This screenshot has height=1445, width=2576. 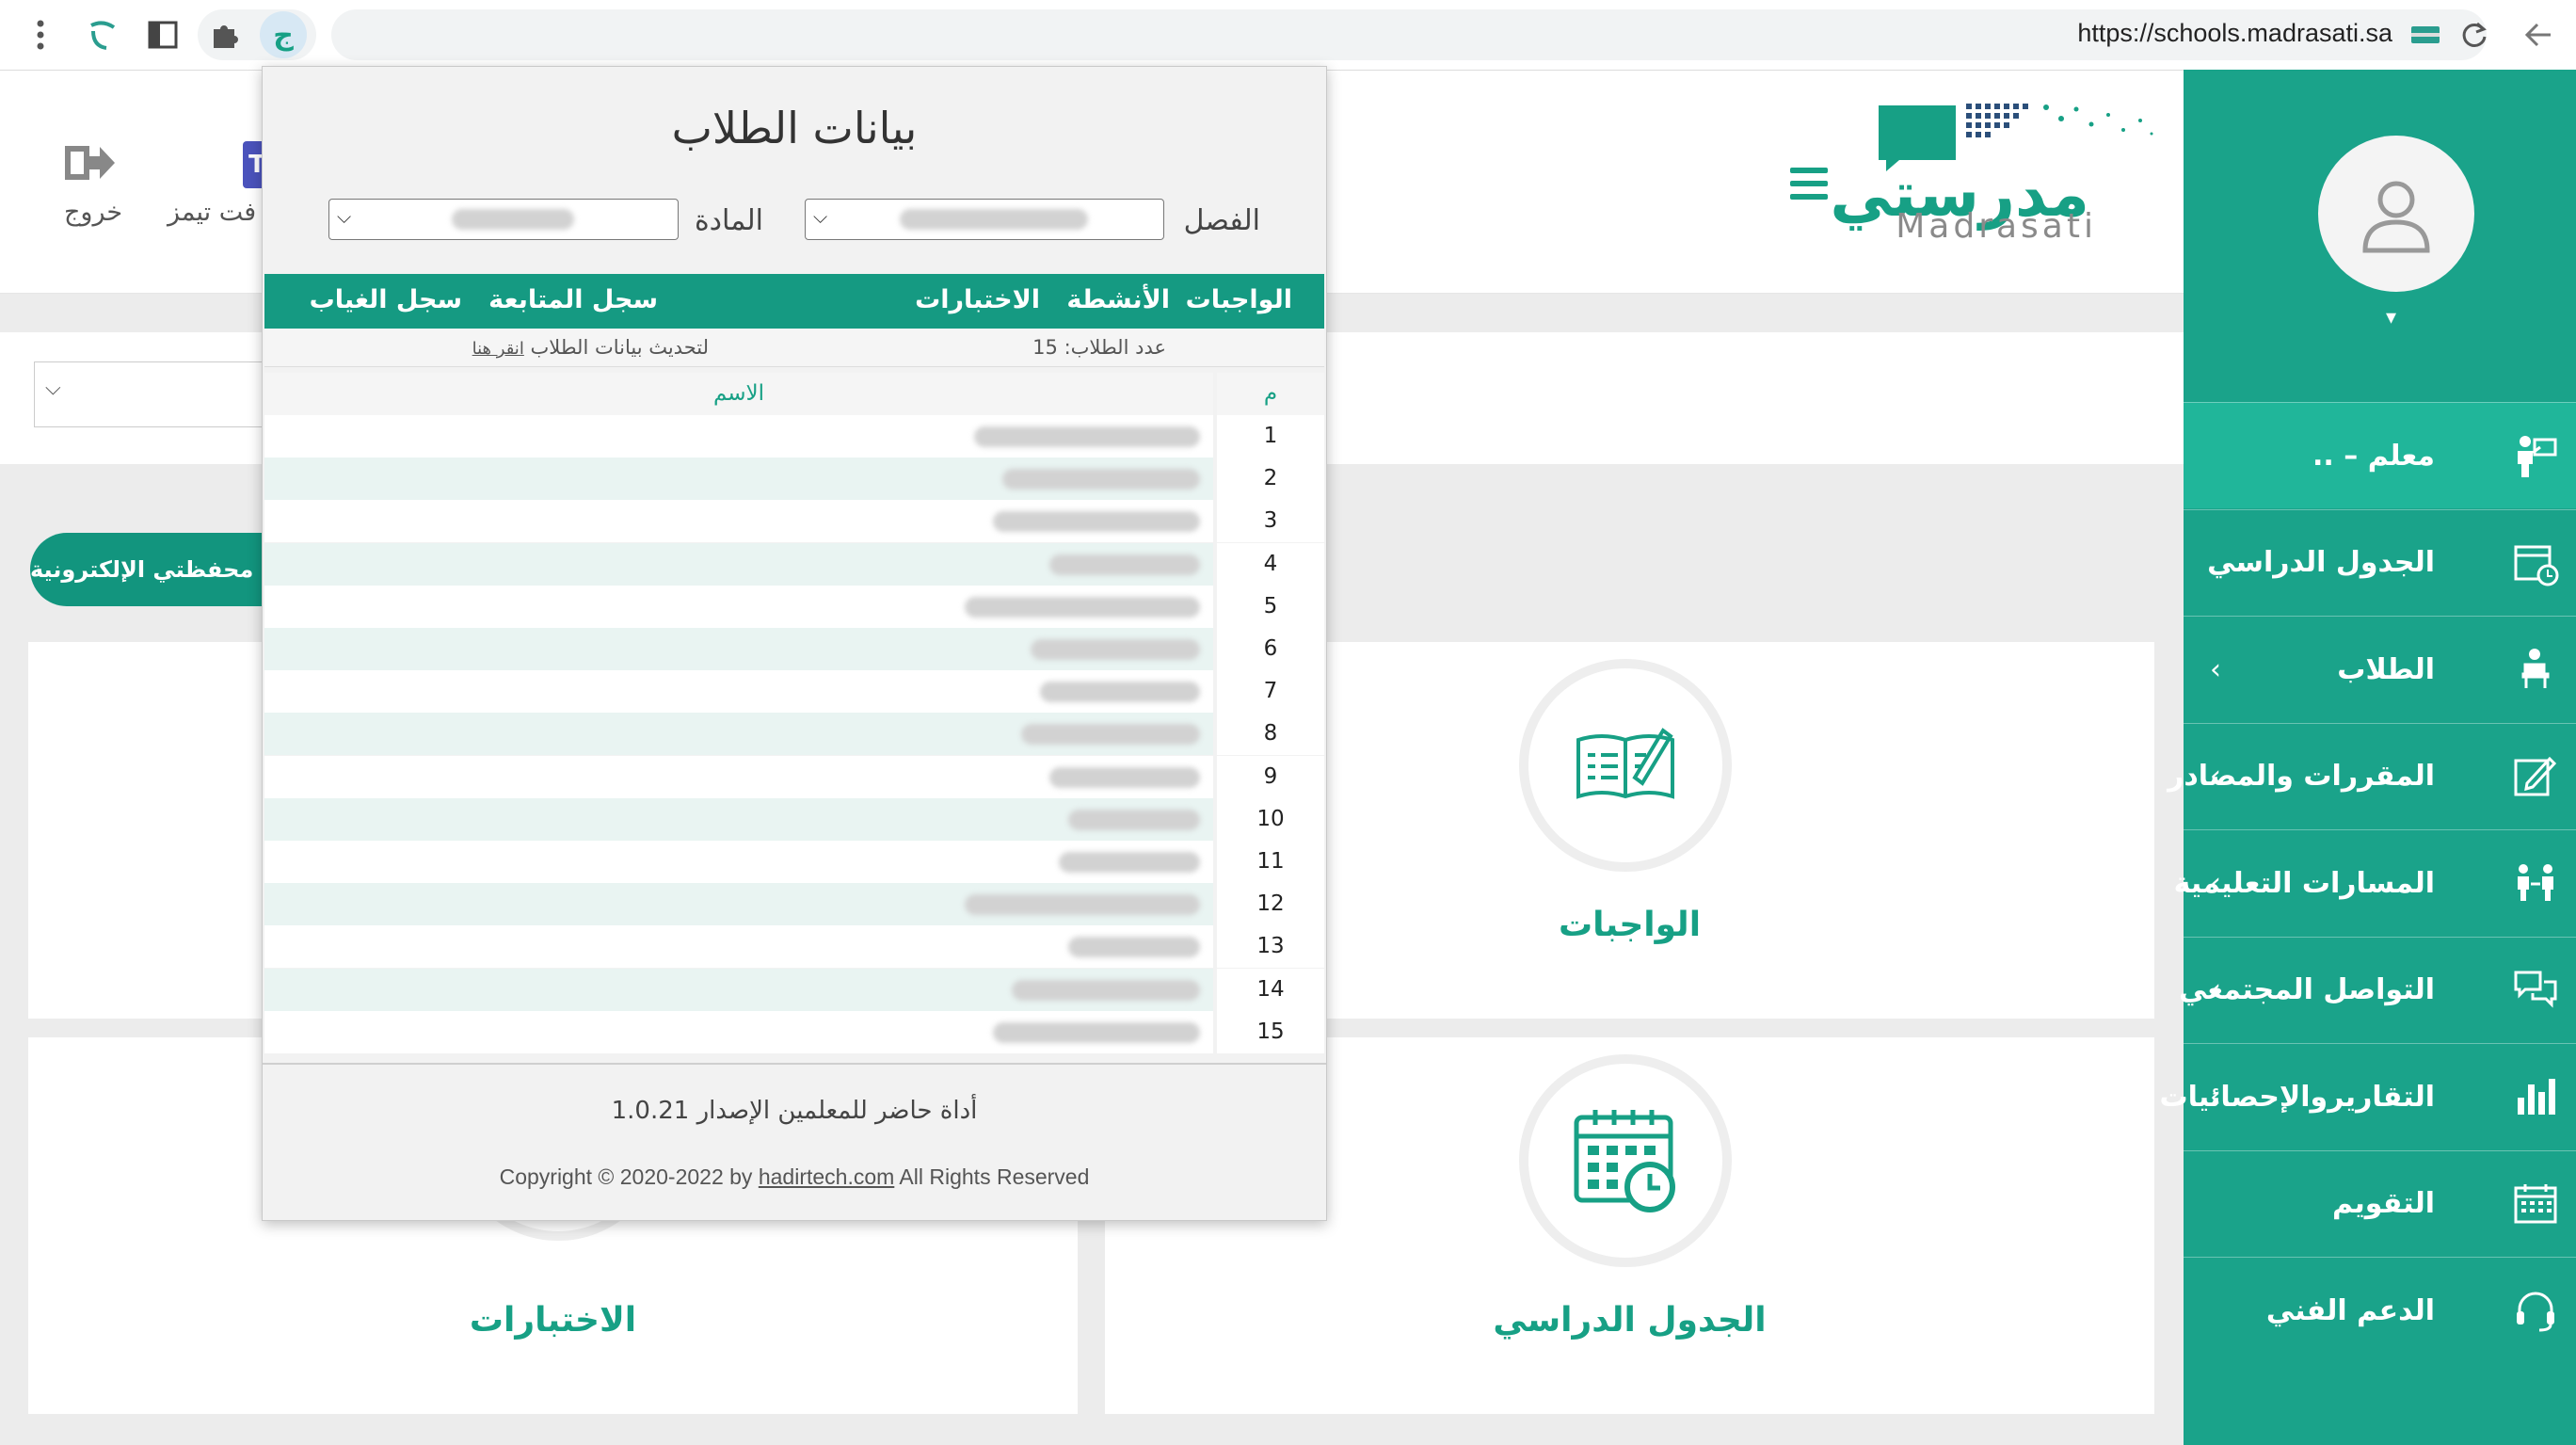 What do you see at coordinates (1270, 692) in the screenshot?
I see `row-number: 7` at bounding box center [1270, 692].